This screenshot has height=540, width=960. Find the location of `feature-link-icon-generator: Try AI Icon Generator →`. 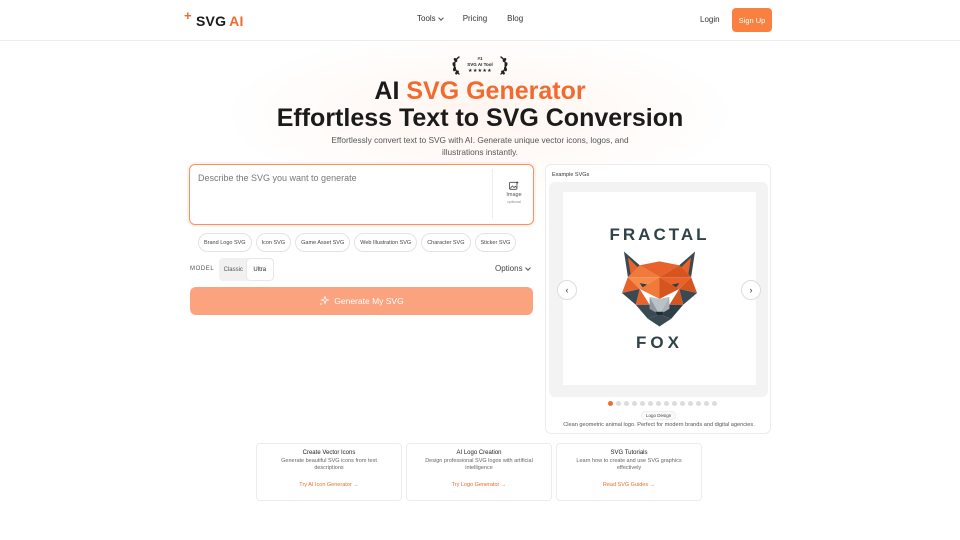

feature-link-icon-generator: Try AI Icon Generator → is located at coordinates (329, 485).